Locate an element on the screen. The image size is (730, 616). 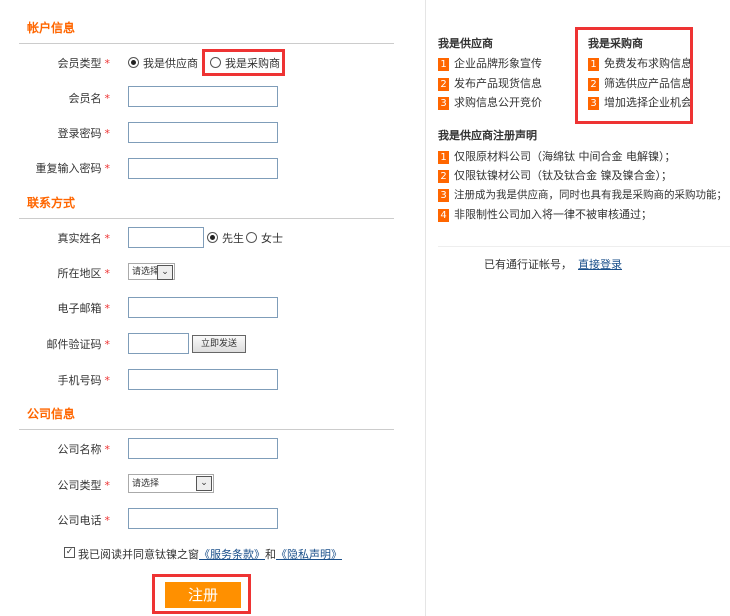
item-text: 发布产品现货信息 is located at coordinates (498, 83).